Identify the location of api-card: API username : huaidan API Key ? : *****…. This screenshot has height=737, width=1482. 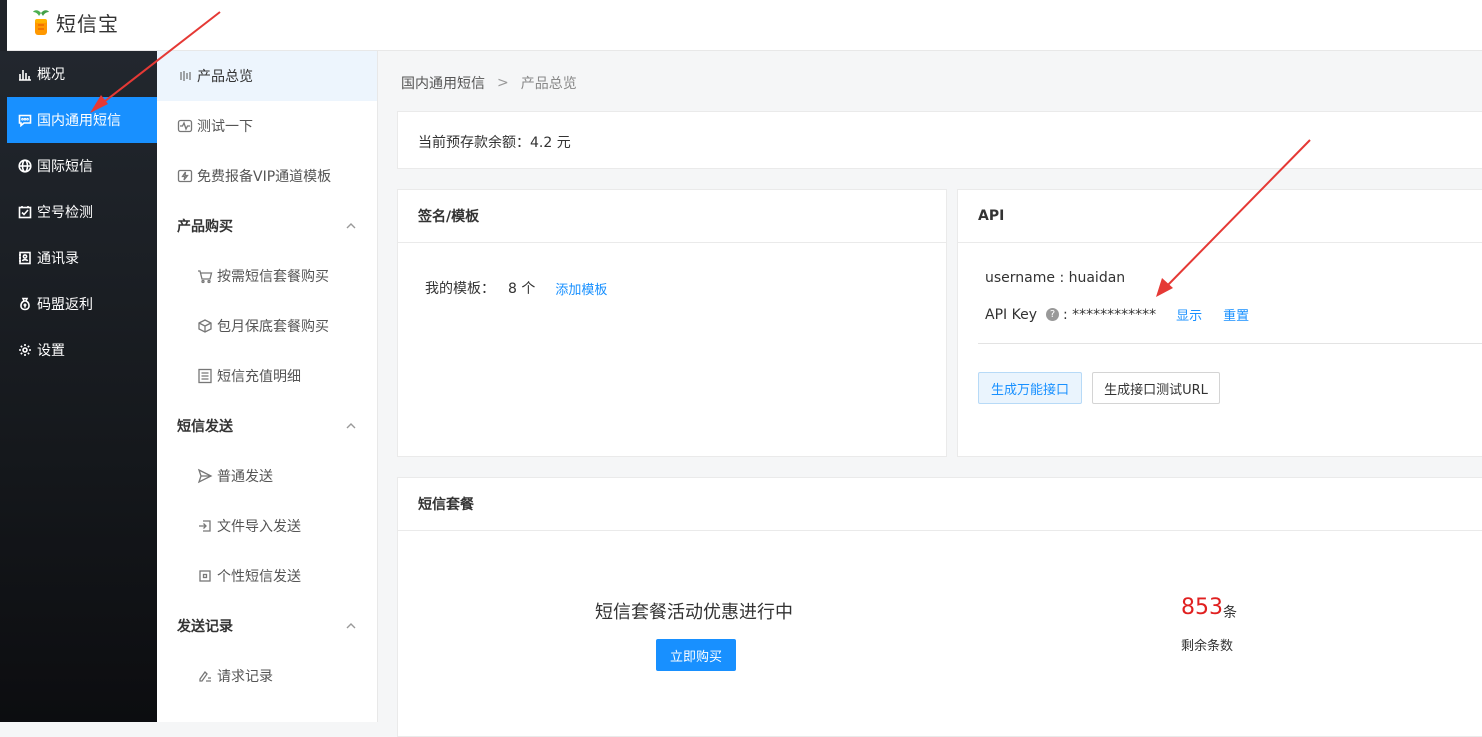
(1219, 323).